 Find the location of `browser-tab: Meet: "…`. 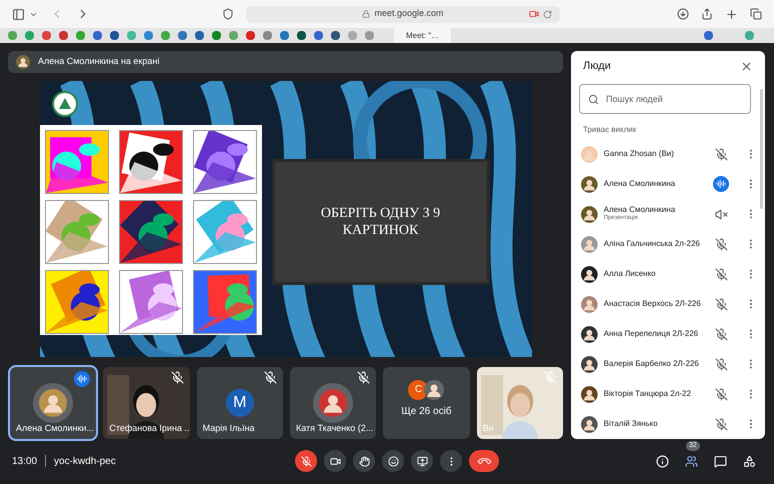

browser-tab: Meet: "… is located at coordinates (423, 35).